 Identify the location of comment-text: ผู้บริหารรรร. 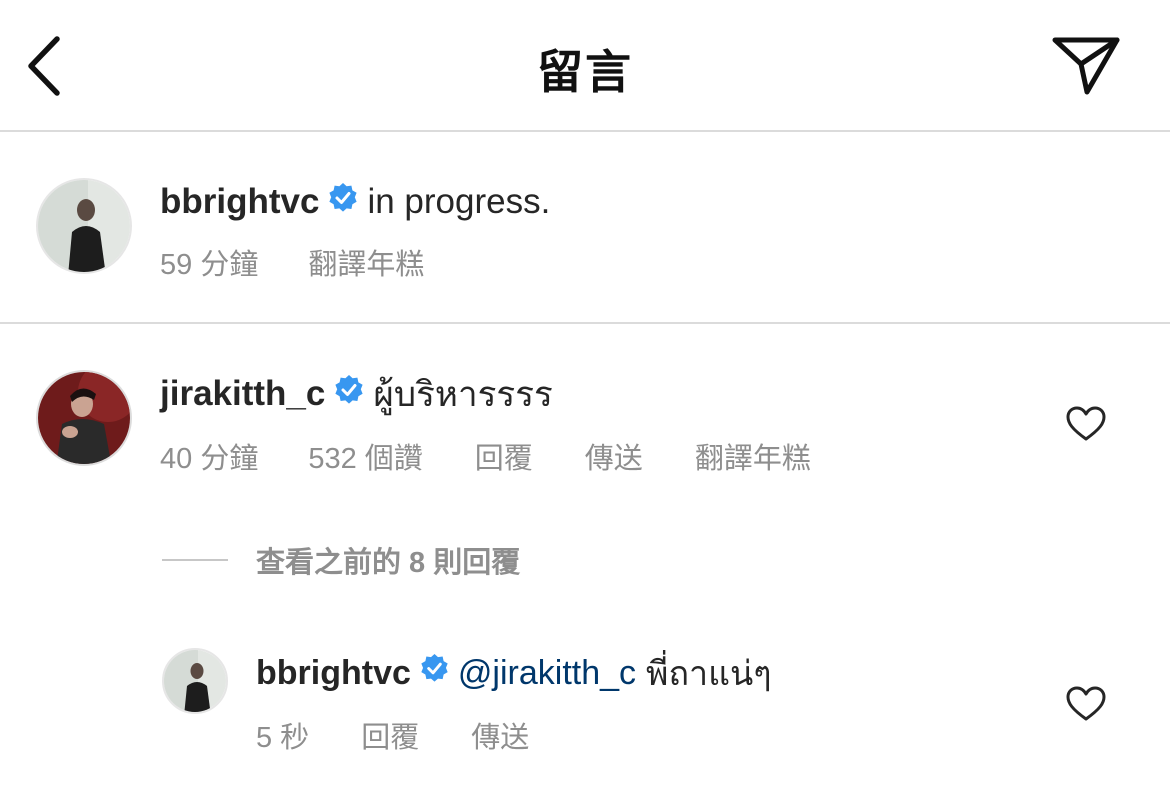
(463, 394).